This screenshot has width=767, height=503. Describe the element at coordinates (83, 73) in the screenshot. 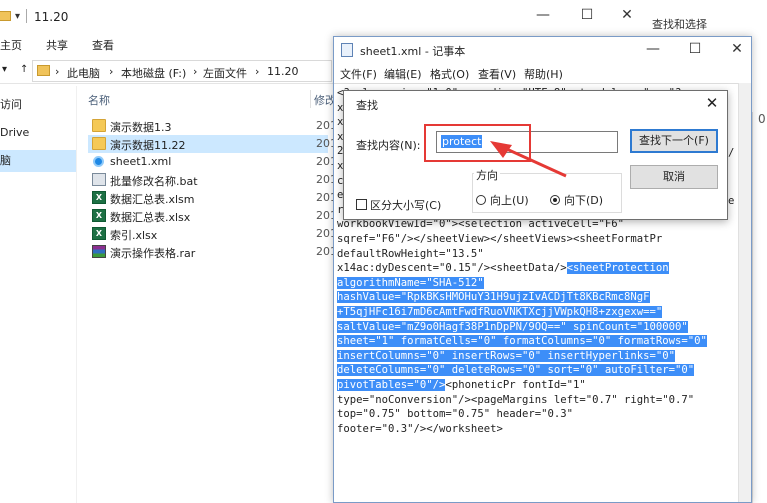

I see `breadcrumb-this-pc: 此电脑` at that location.